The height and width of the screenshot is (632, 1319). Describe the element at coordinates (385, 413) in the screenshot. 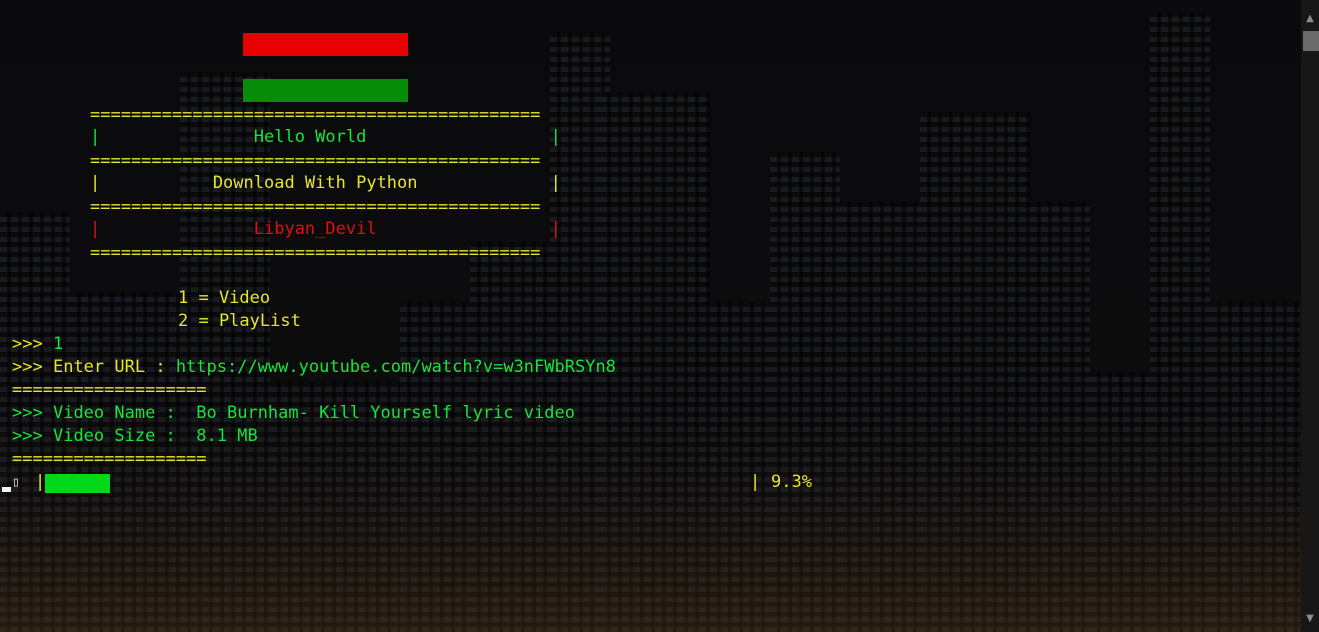

I see `video-name-value: Bo Burnham- Kill Yourself lyric video` at that location.